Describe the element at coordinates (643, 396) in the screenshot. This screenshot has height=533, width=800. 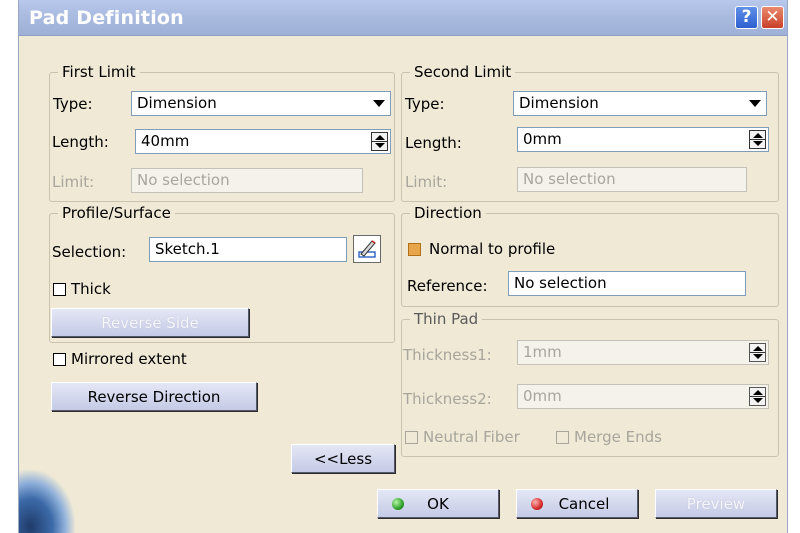
I see `thickness2-field: 0mm` at that location.